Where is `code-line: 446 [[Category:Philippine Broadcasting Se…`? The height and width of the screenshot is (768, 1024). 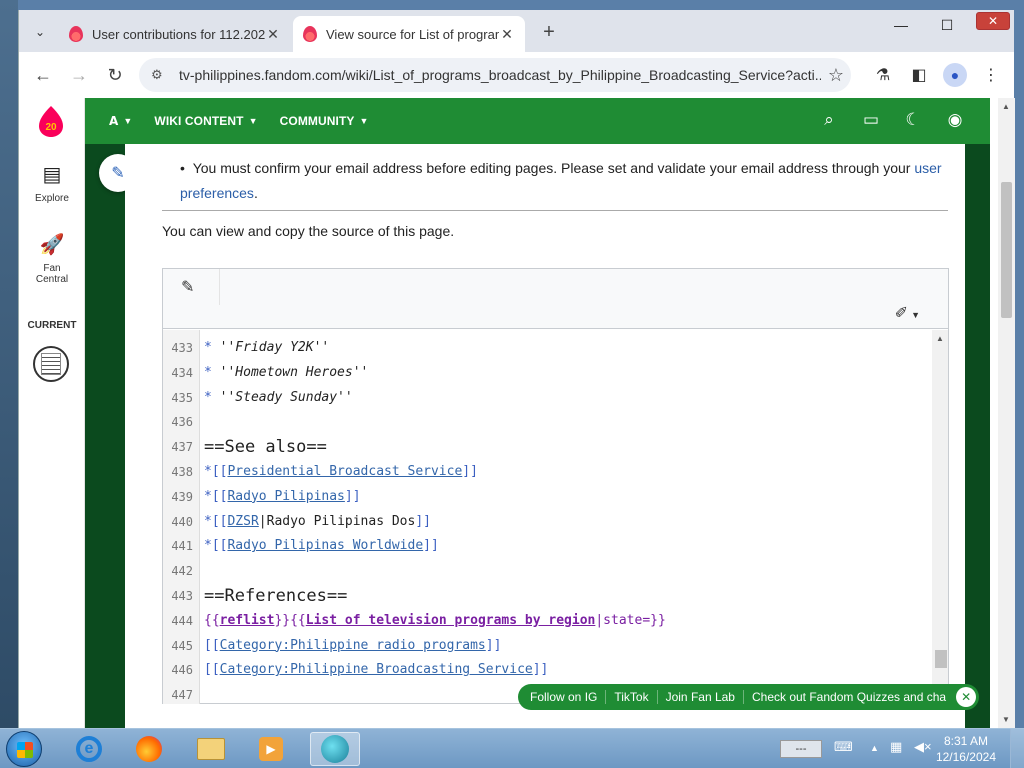 code-line: 446 [[Category:Philippine Broadcasting Se… is located at coordinates (548, 670).